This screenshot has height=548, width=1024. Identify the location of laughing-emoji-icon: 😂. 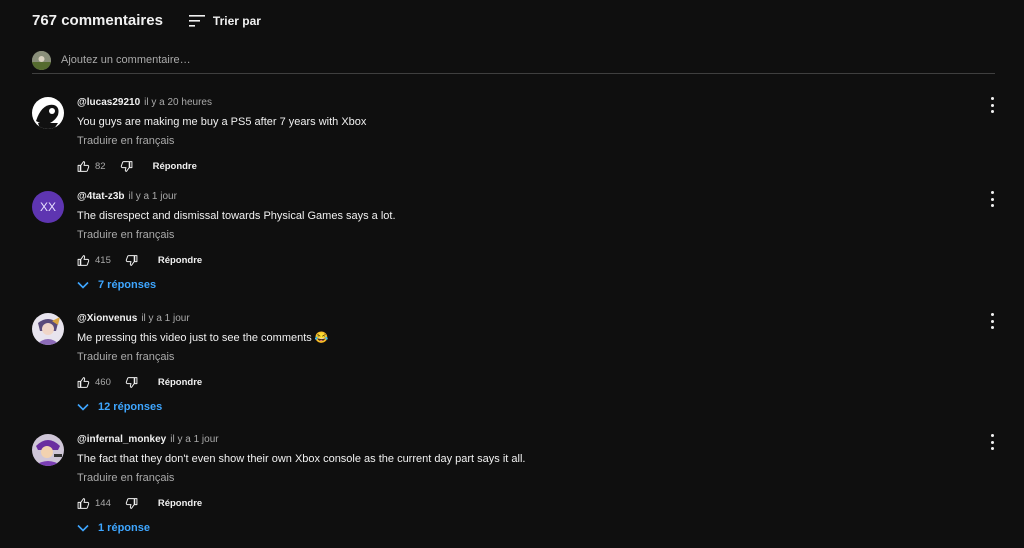
(321, 338).